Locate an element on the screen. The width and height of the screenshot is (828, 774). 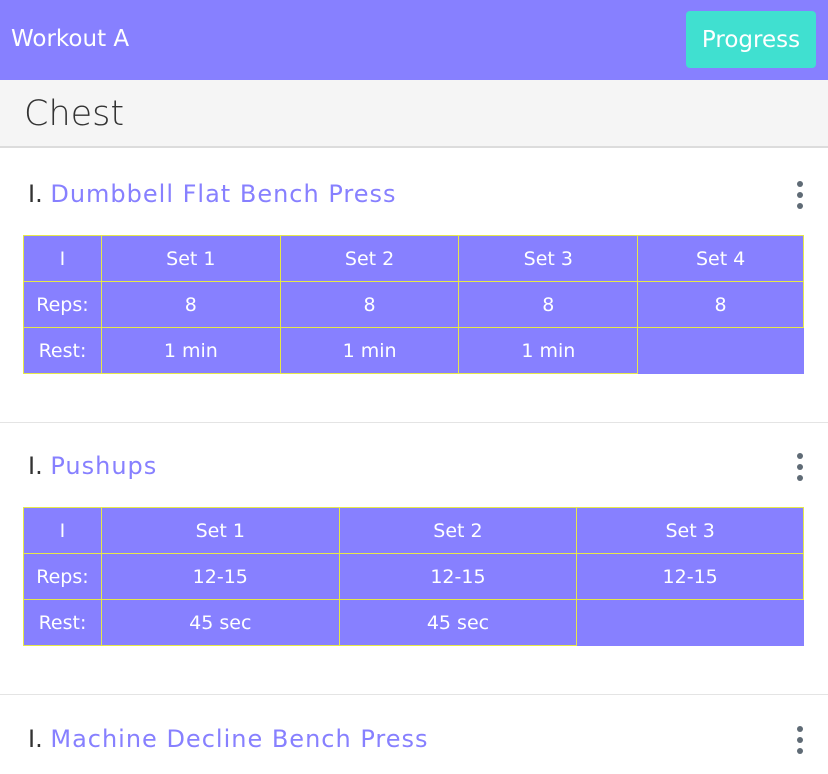
progress-button: Progress is located at coordinates (751, 39).